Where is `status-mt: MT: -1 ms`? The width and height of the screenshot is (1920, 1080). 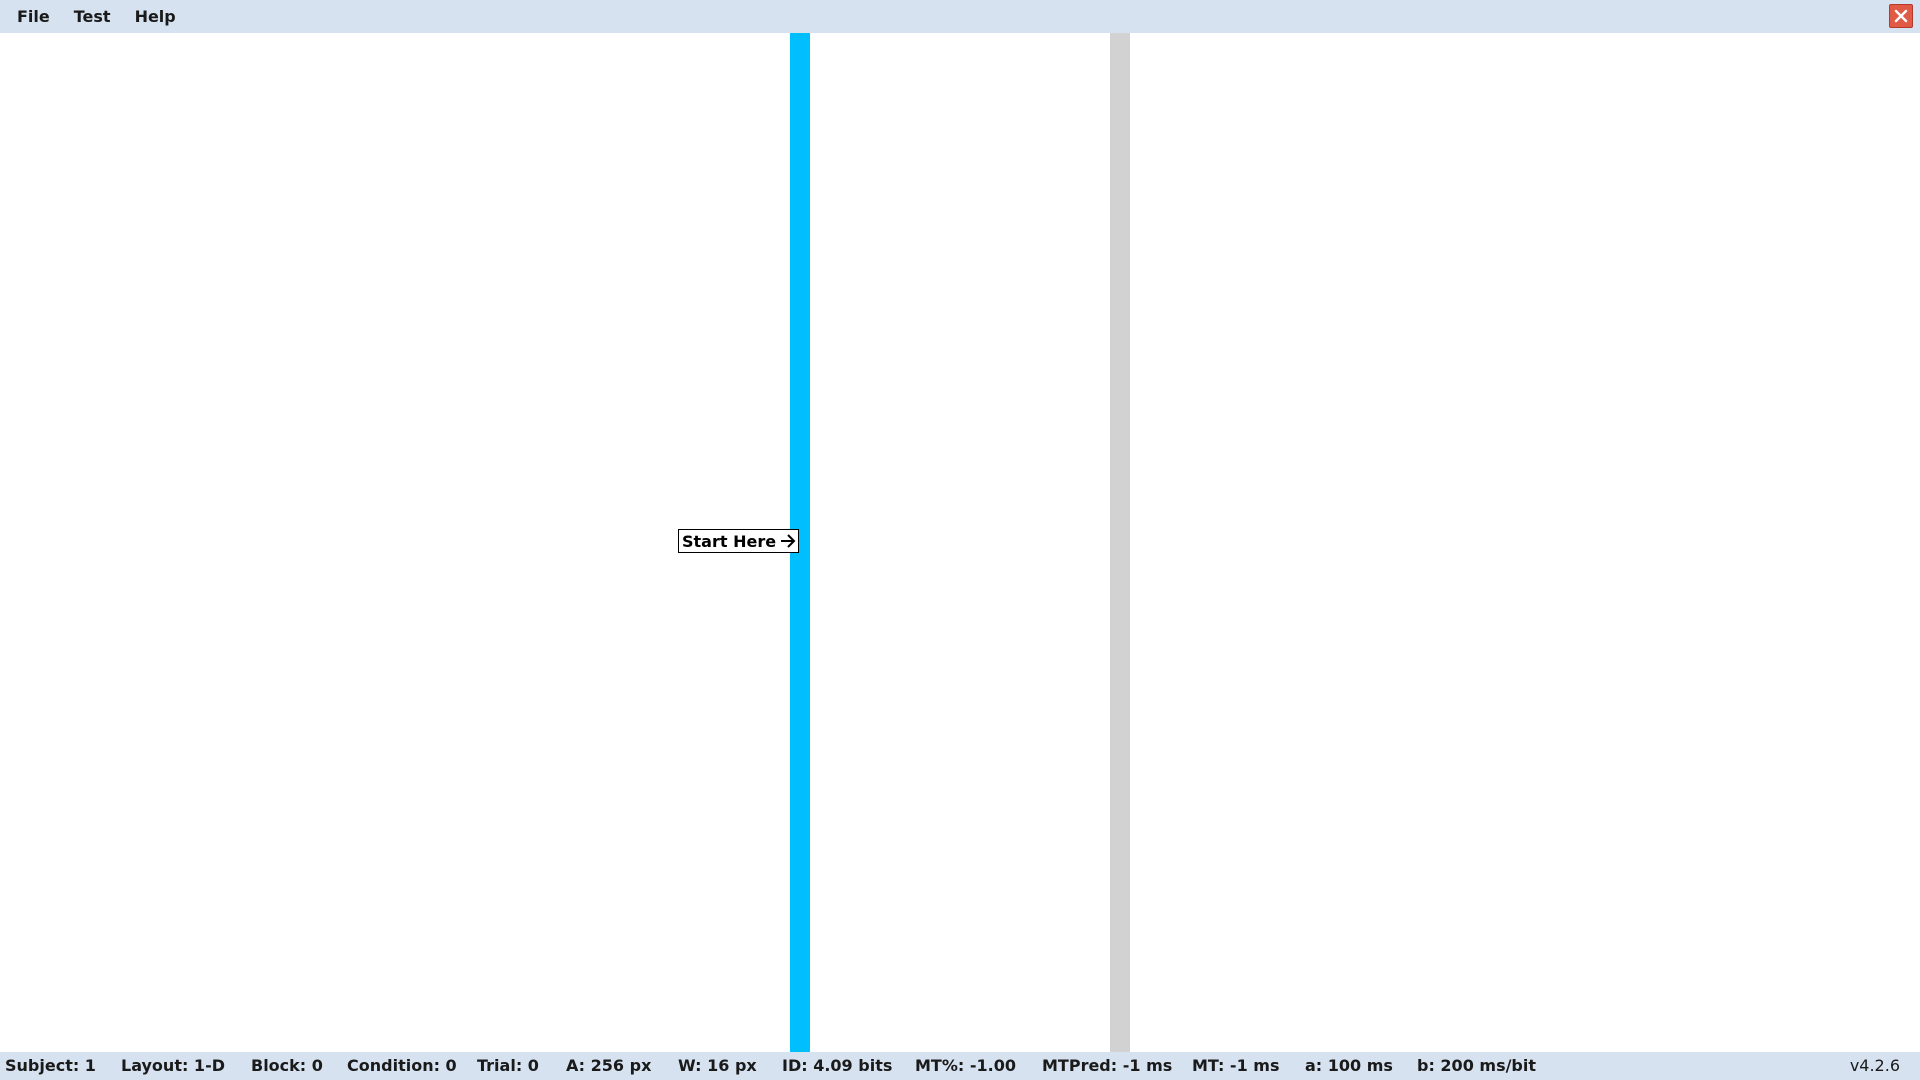 status-mt: MT: -1 ms is located at coordinates (1236, 1065).